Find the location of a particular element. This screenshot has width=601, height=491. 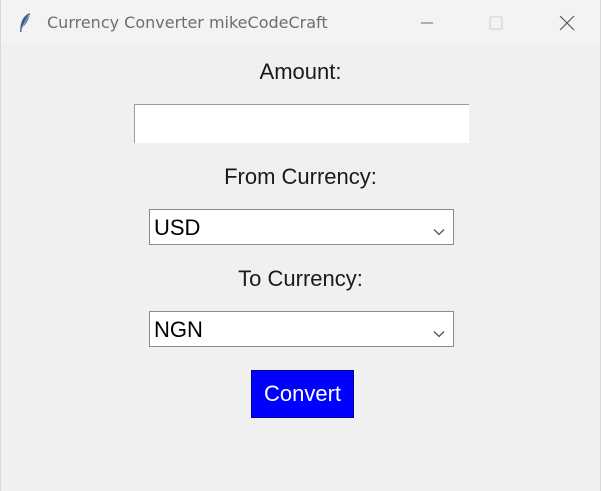

to-currency-label: To Currency: is located at coordinates (300, 278).